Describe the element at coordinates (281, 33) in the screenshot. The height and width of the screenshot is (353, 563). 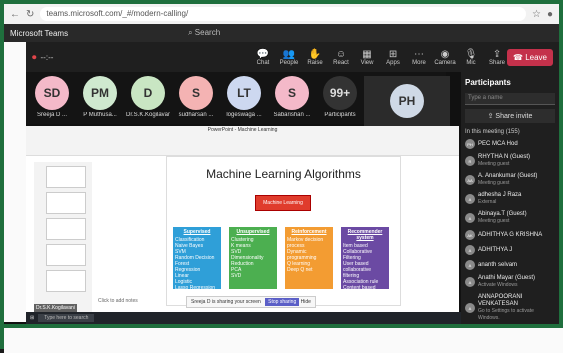
I see `teams-header: Microsoft Teams ⌕ Search` at that location.